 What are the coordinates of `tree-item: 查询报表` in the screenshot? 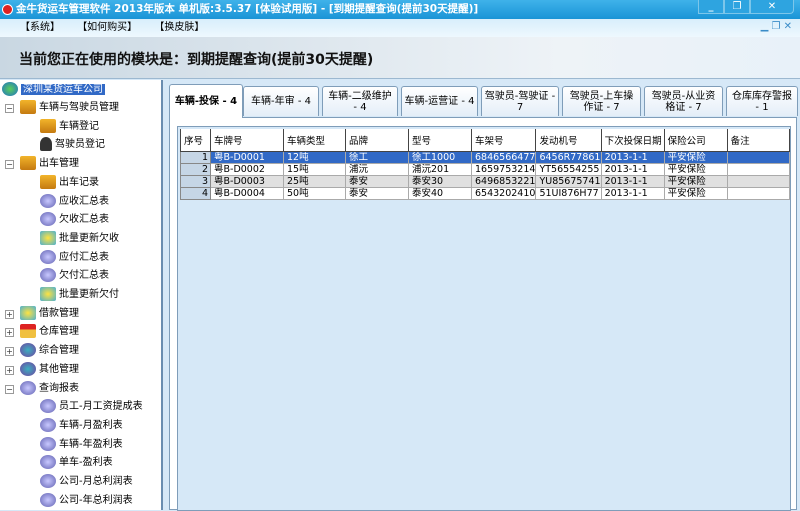 It's located at (49, 389).